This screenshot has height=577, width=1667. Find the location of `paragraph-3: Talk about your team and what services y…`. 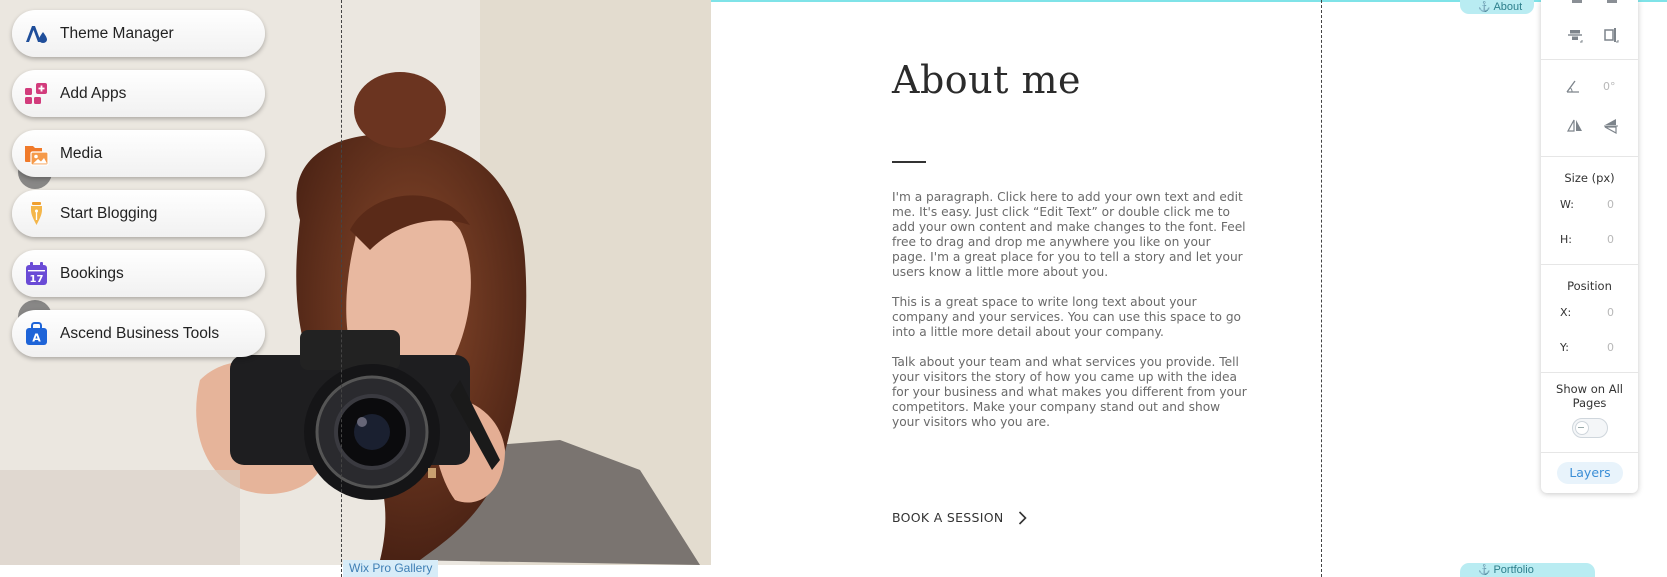

paragraph-3: Talk about your team and what services y… is located at coordinates (1069, 392).